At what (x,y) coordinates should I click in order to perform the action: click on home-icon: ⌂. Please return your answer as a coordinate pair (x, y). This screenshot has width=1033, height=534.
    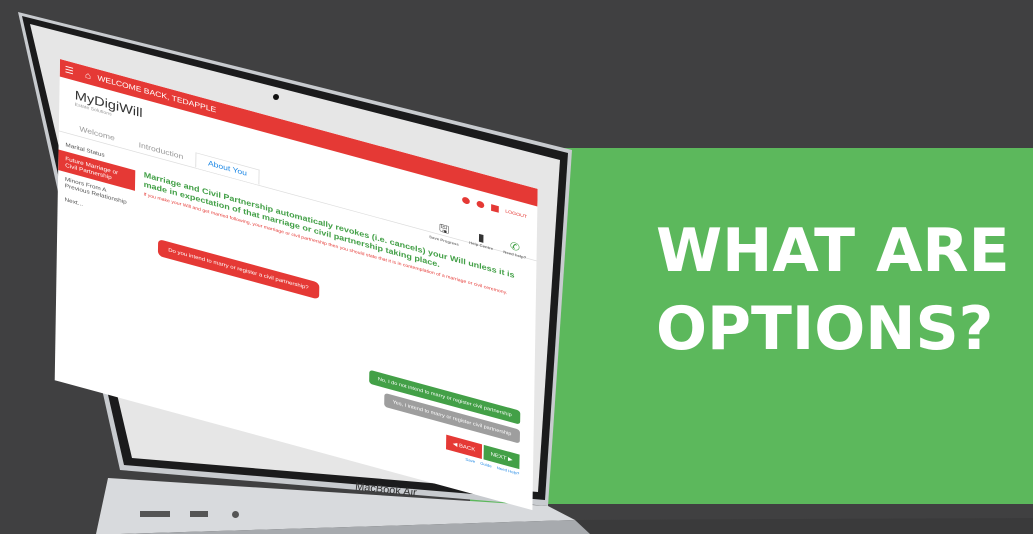
    Looking at the image, I should click on (88, 75).